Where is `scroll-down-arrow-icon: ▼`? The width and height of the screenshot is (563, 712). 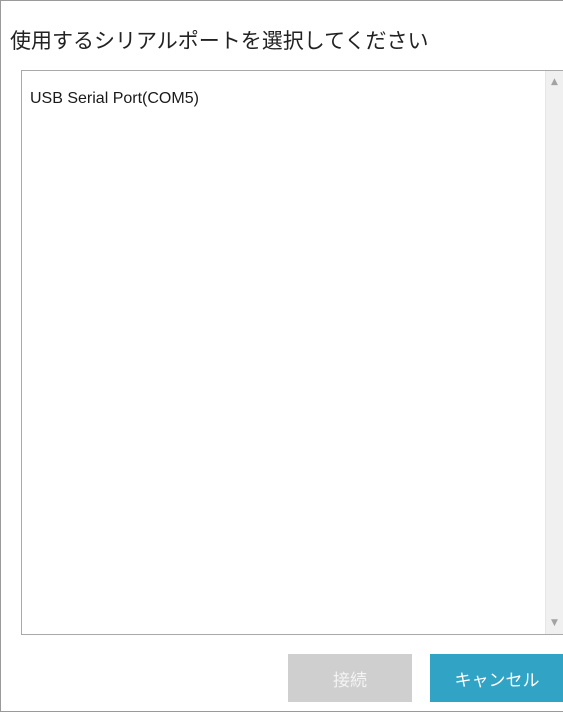 scroll-down-arrow-icon: ▼ is located at coordinates (554, 623).